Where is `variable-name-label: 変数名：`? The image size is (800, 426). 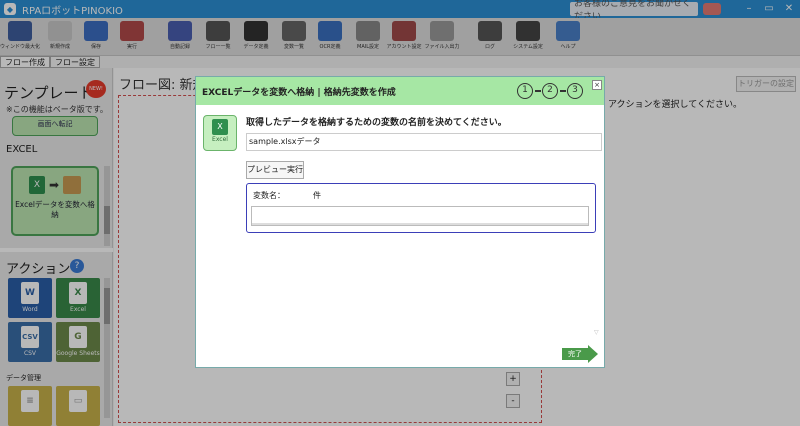
variable-name-label: 変数名： is located at coordinates (269, 195).